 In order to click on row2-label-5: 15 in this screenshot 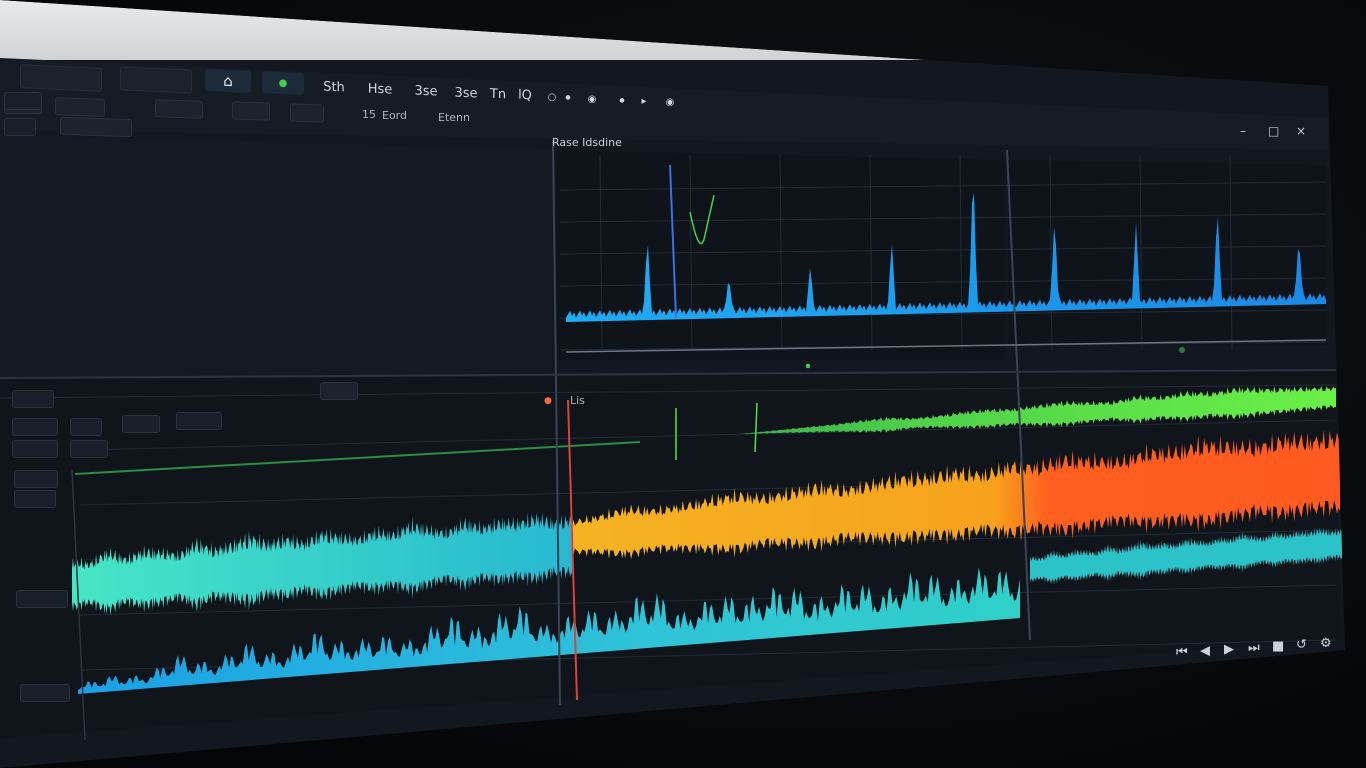, I will do `click(369, 114)`.